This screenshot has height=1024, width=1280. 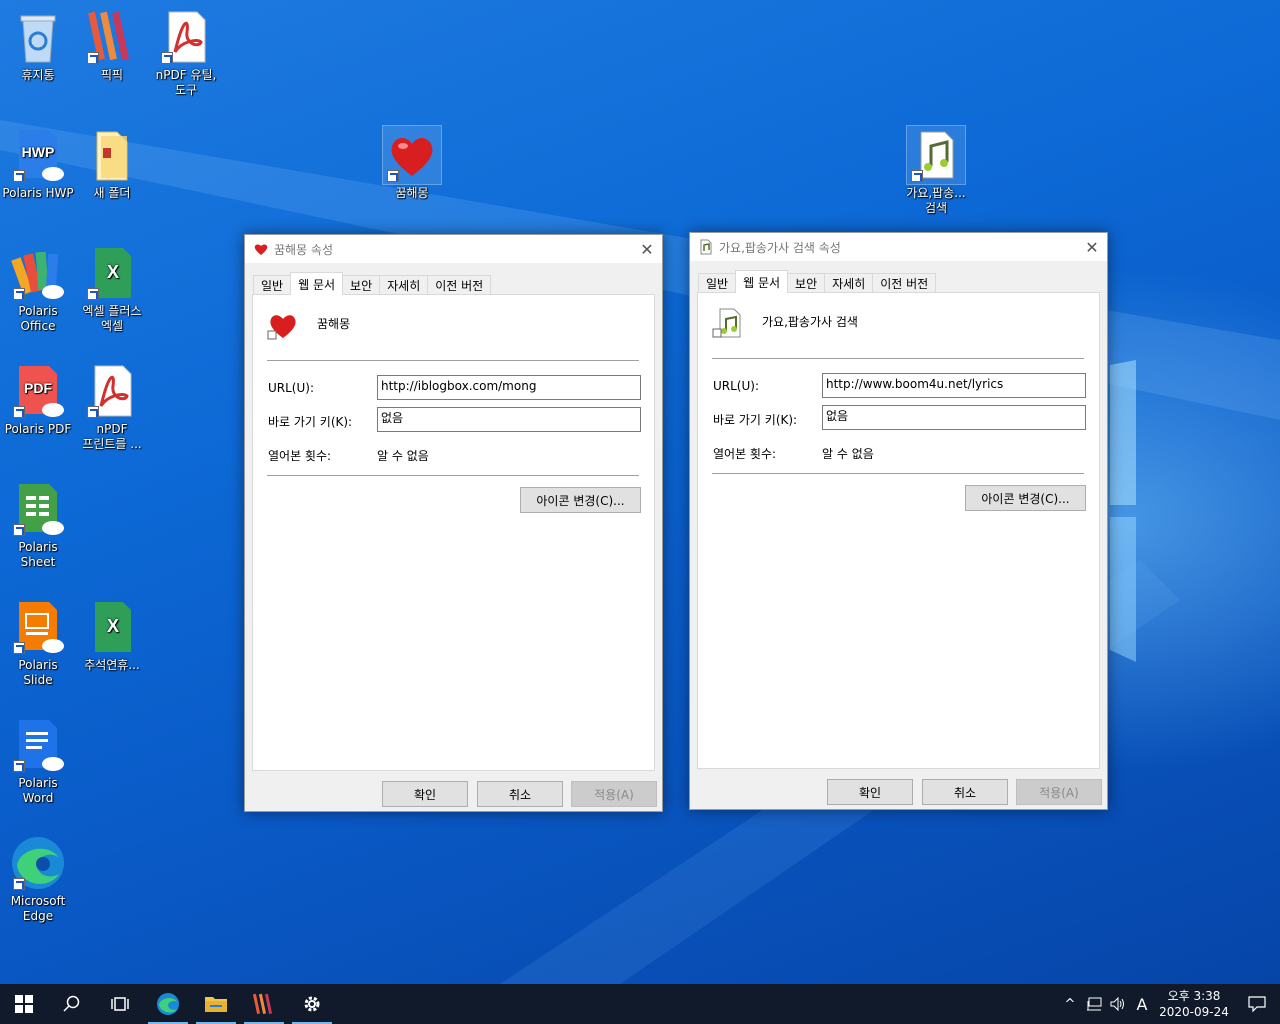 I want to click on clock: 오후 3:38 2020-09-24, so click(x=1194, y=1004).